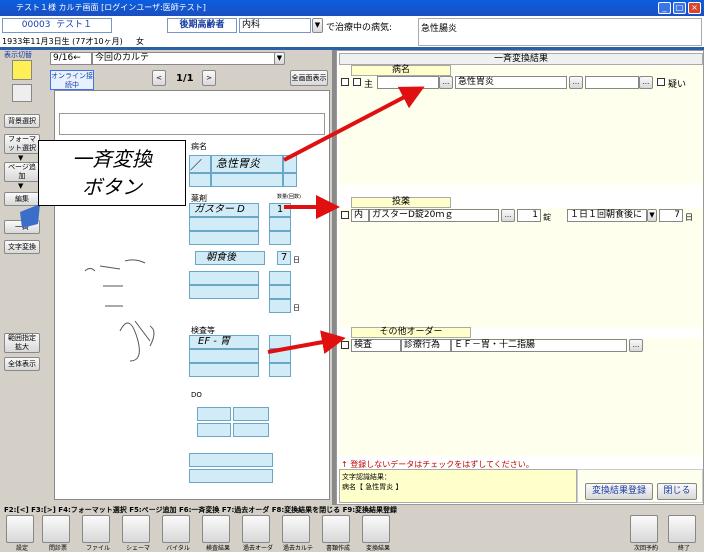 Image resolution: width=704 pixels, height=552 pixels. I want to click on toolbar-item-questionnaire: 問診票, so click(57, 533).